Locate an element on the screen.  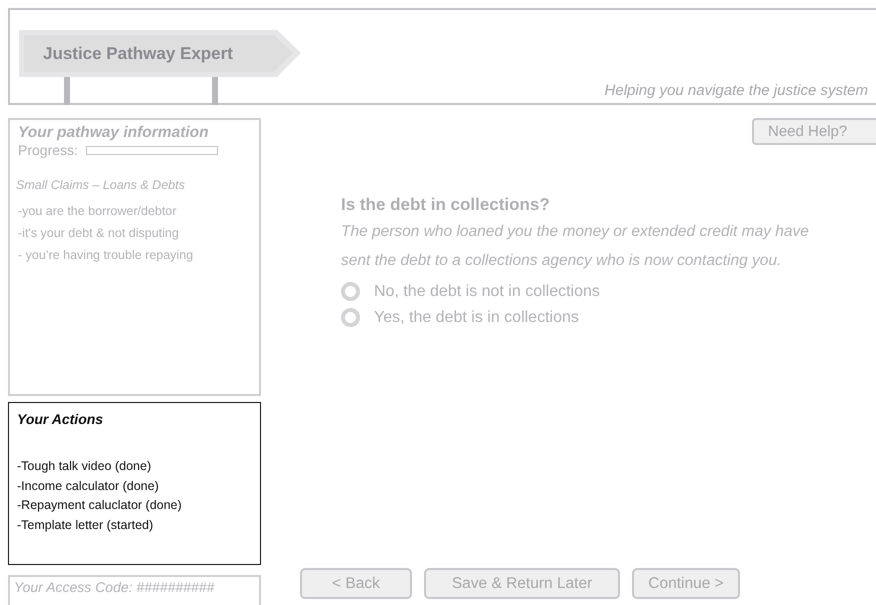
pathway-fact: -it's your debt & not disputing is located at coordinates (99, 233).